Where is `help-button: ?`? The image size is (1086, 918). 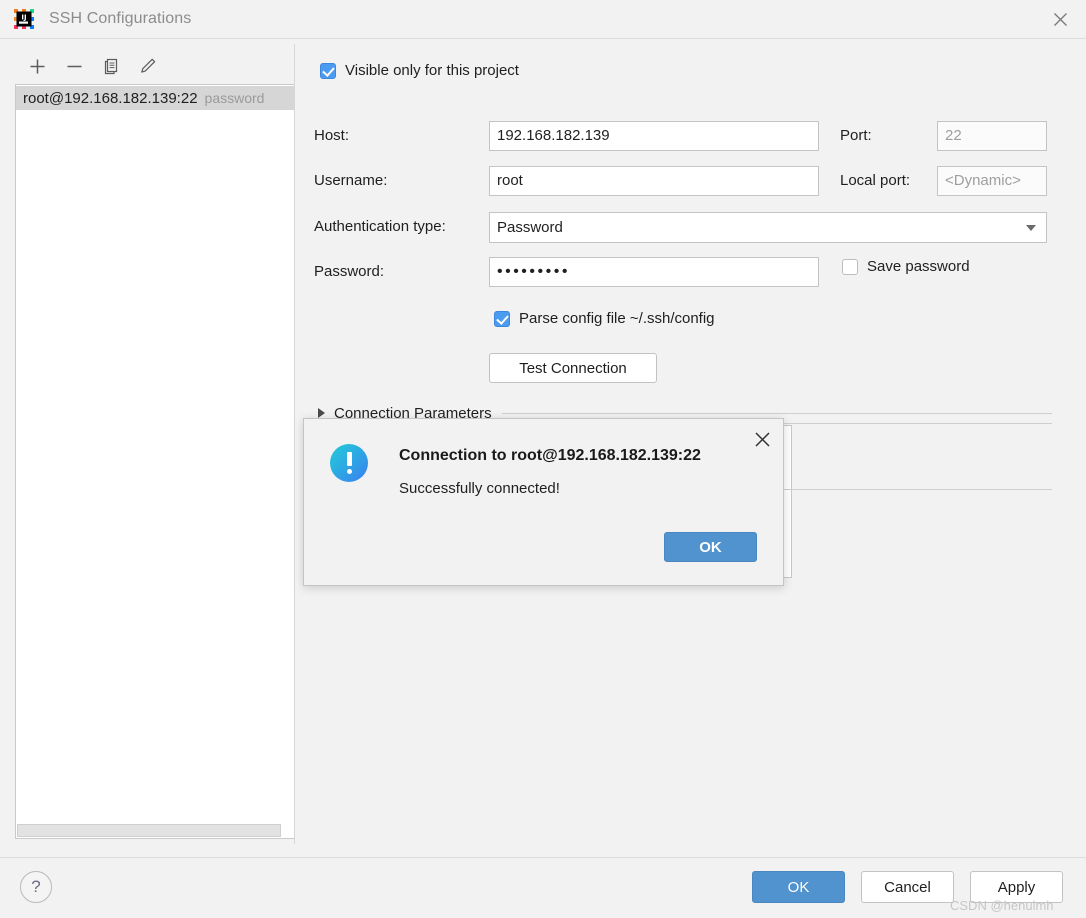
help-button: ? is located at coordinates (36, 887).